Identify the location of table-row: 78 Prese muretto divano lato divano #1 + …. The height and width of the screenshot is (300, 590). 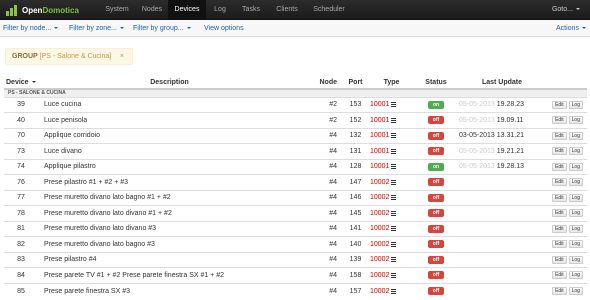
(295, 213).